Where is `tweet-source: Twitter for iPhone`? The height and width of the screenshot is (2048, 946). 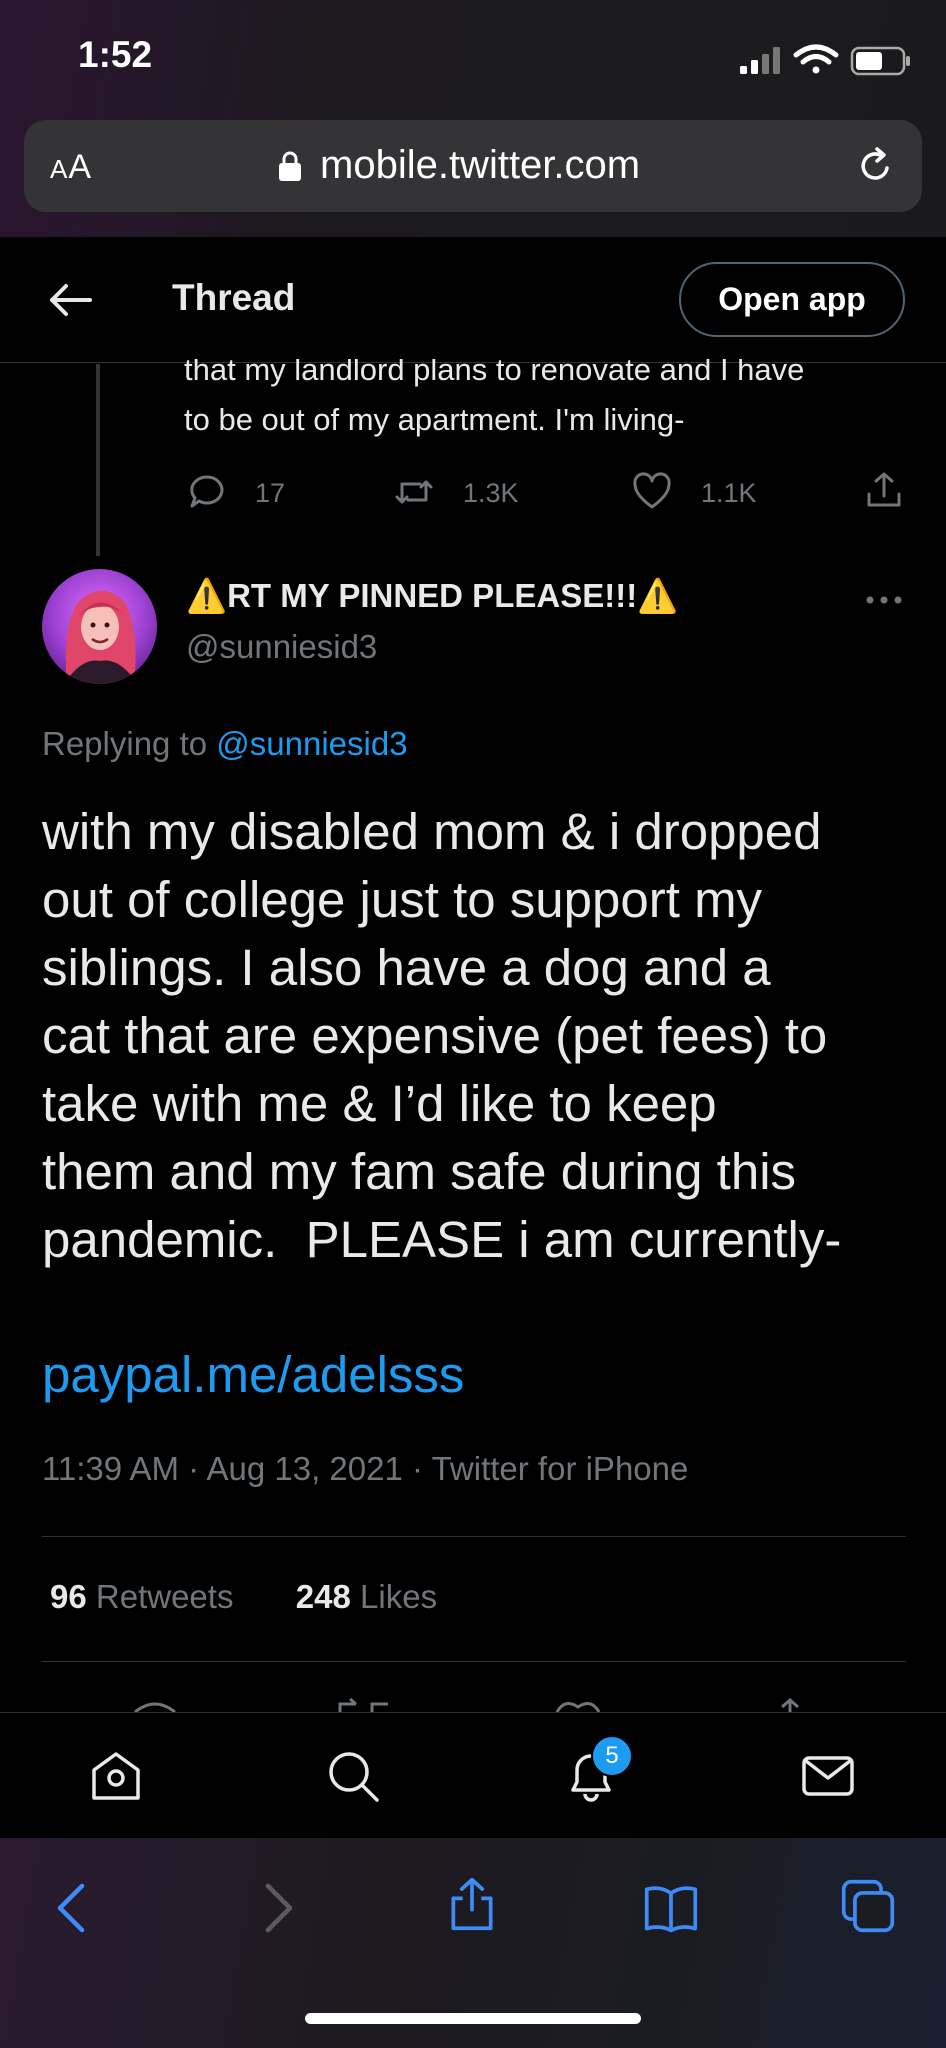
tweet-source: Twitter for iPhone is located at coordinates (560, 1468).